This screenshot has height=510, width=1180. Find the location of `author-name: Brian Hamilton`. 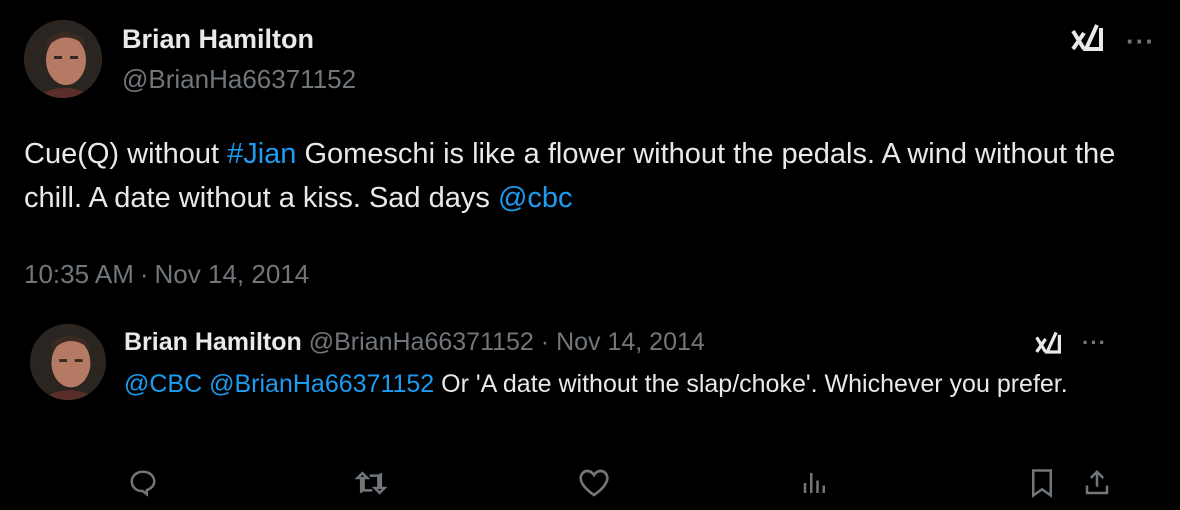

author-name: Brian Hamilton is located at coordinates (218, 39).